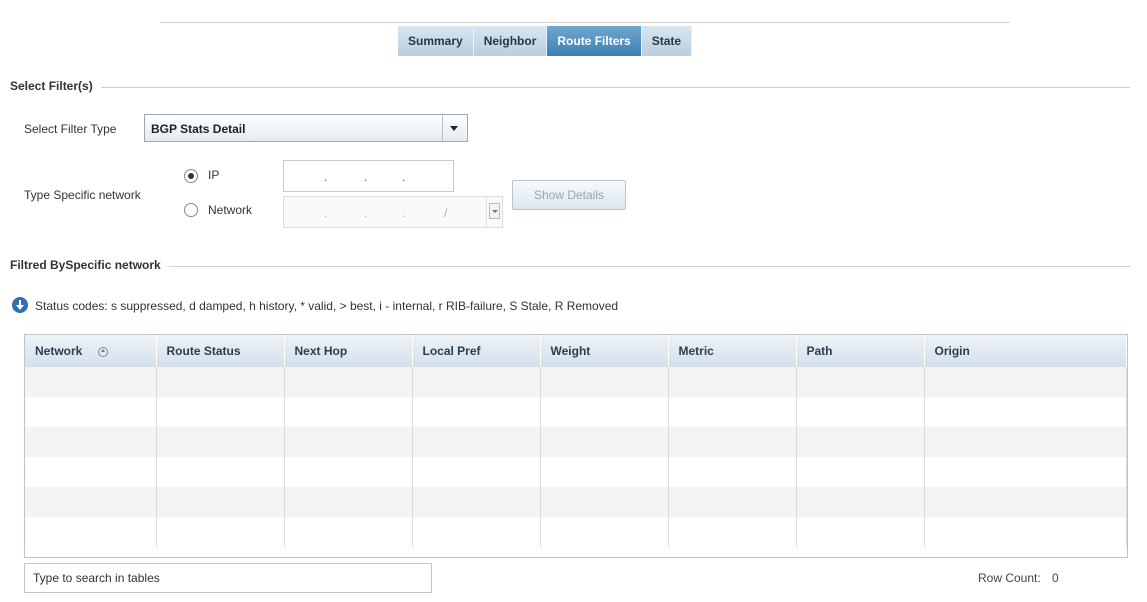 The height and width of the screenshot is (602, 1147). Describe the element at coordinates (570, 87) in the screenshot. I see `select-filters-divider` at that location.